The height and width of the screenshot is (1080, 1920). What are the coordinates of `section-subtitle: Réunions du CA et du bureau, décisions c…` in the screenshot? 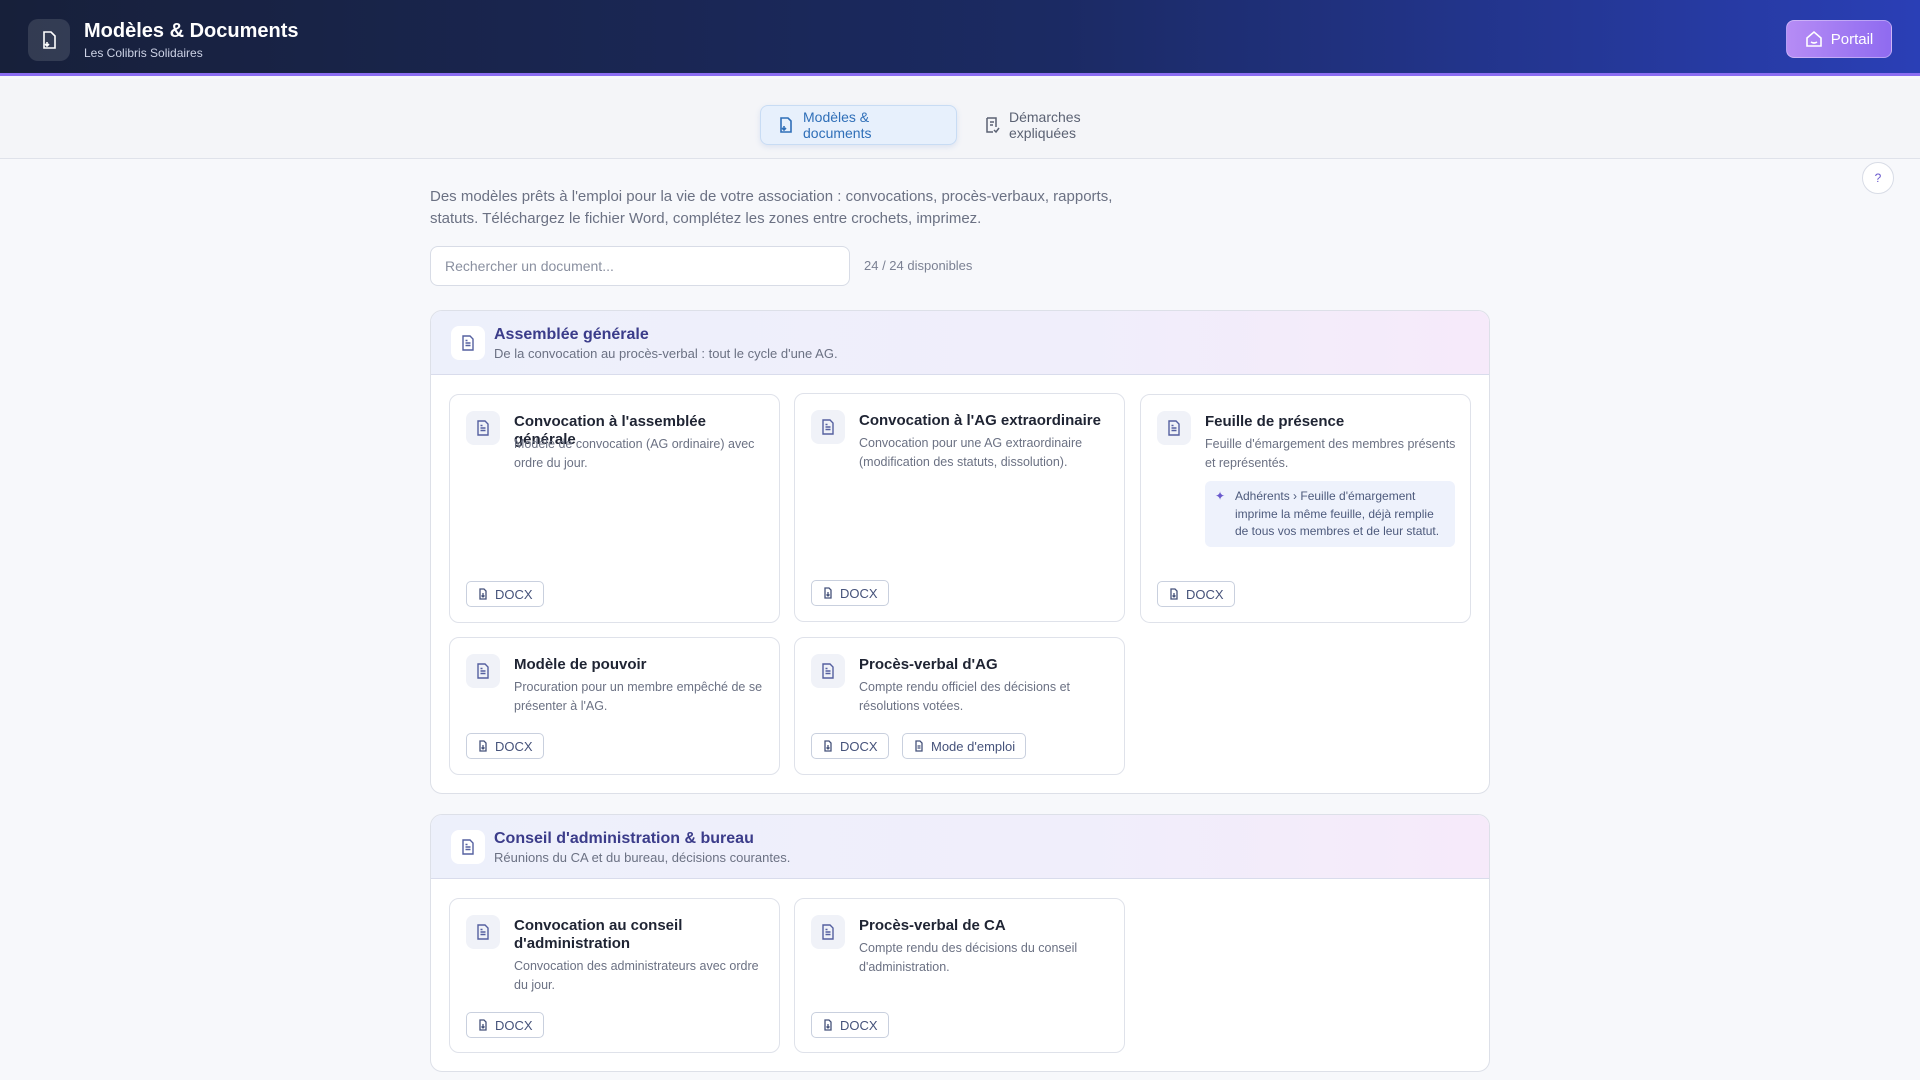 It's located at (642, 857).